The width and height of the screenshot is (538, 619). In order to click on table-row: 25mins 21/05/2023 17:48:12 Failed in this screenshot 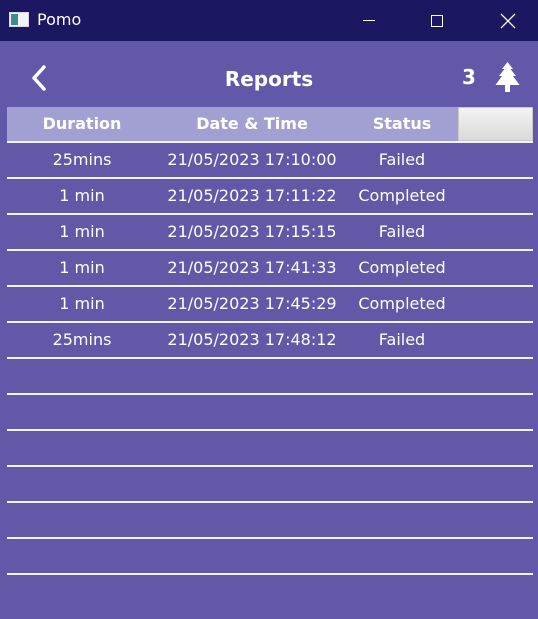, I will do `click(270, 341)`.